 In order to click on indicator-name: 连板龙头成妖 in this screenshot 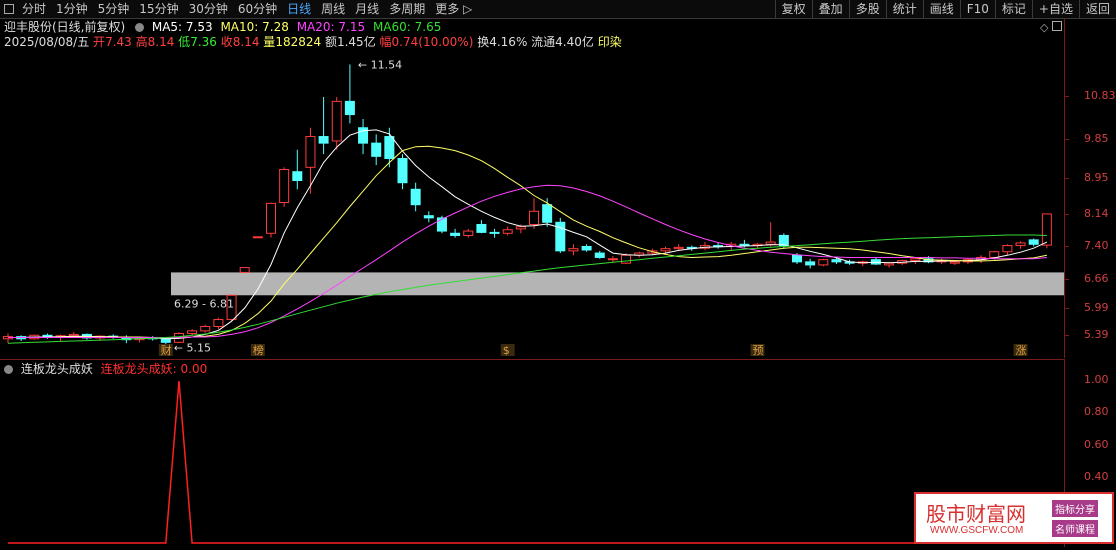, I will do `click(56, 369)`.